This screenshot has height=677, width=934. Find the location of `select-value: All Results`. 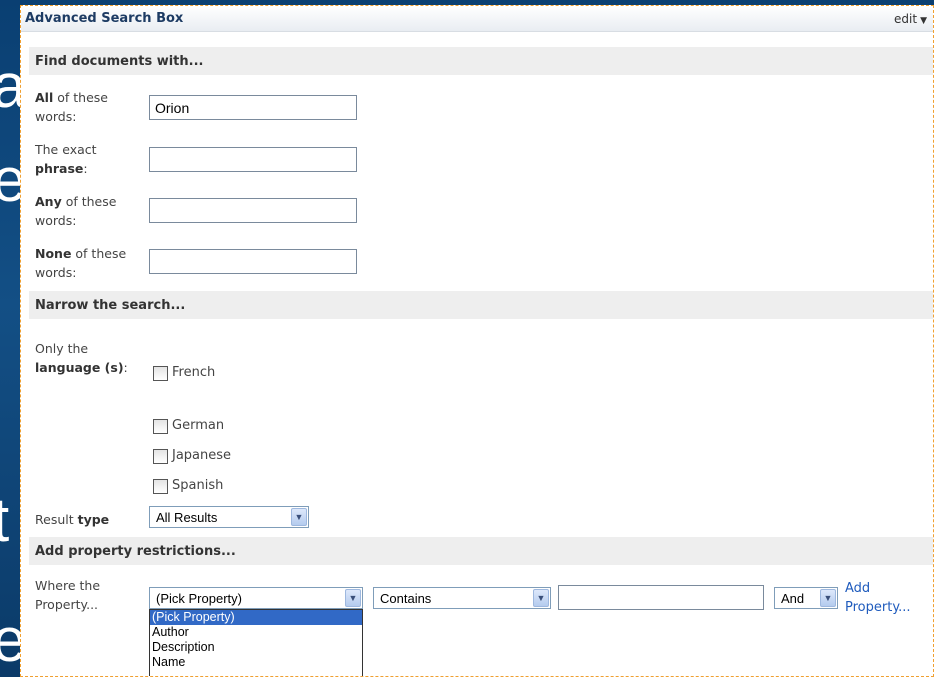

select-value: All Results is located at coordinates (187, 517).